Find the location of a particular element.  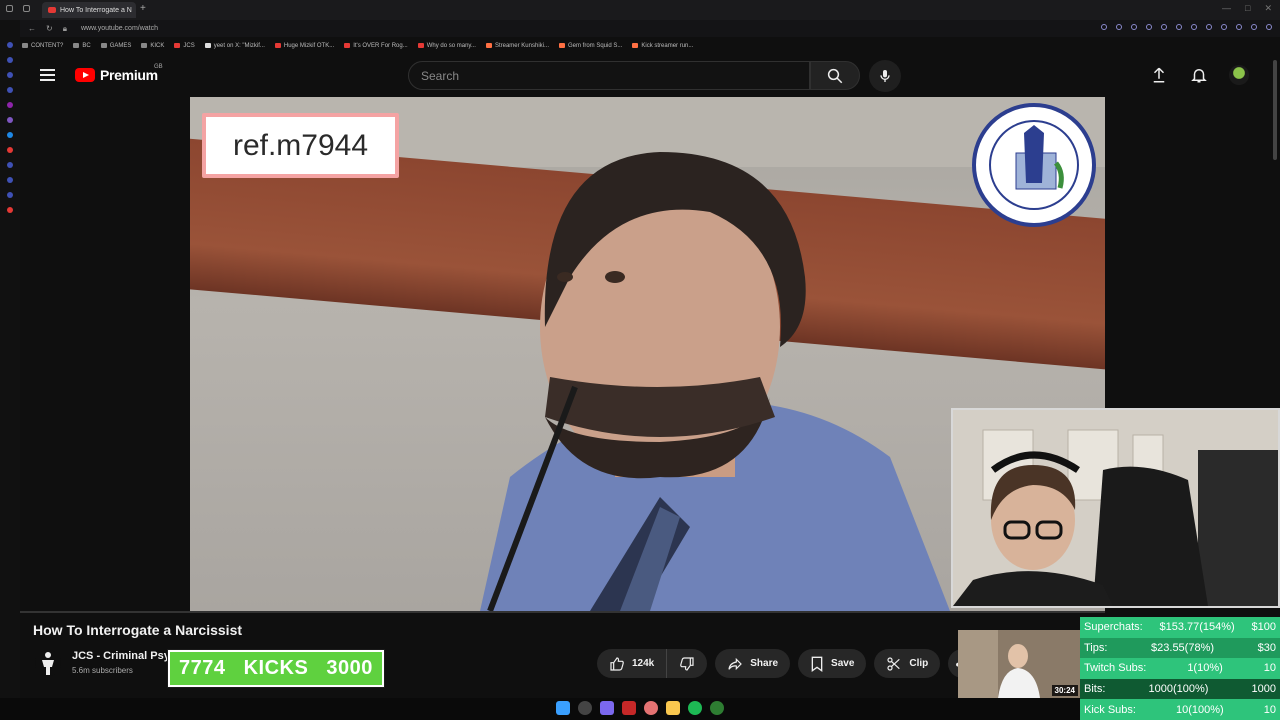

new-tab-button: + is located at coordinates (143, 8).